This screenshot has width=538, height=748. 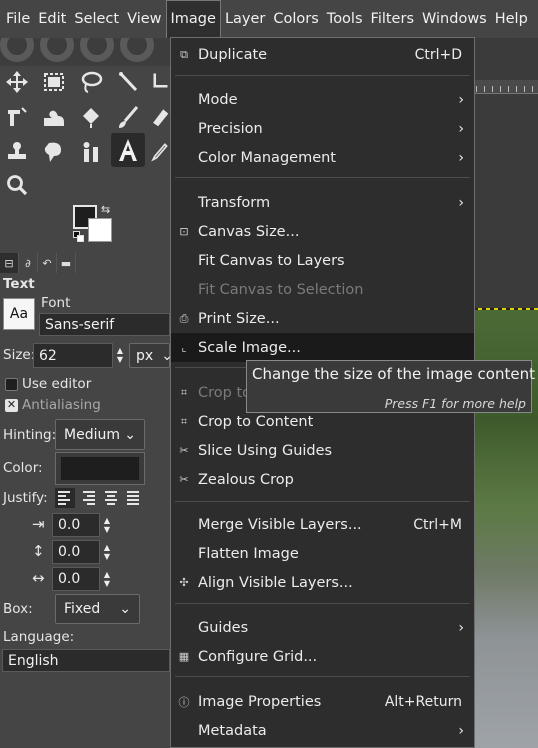 I want to click on size-unit-select: px ⌄, so click(x=151, y=355).